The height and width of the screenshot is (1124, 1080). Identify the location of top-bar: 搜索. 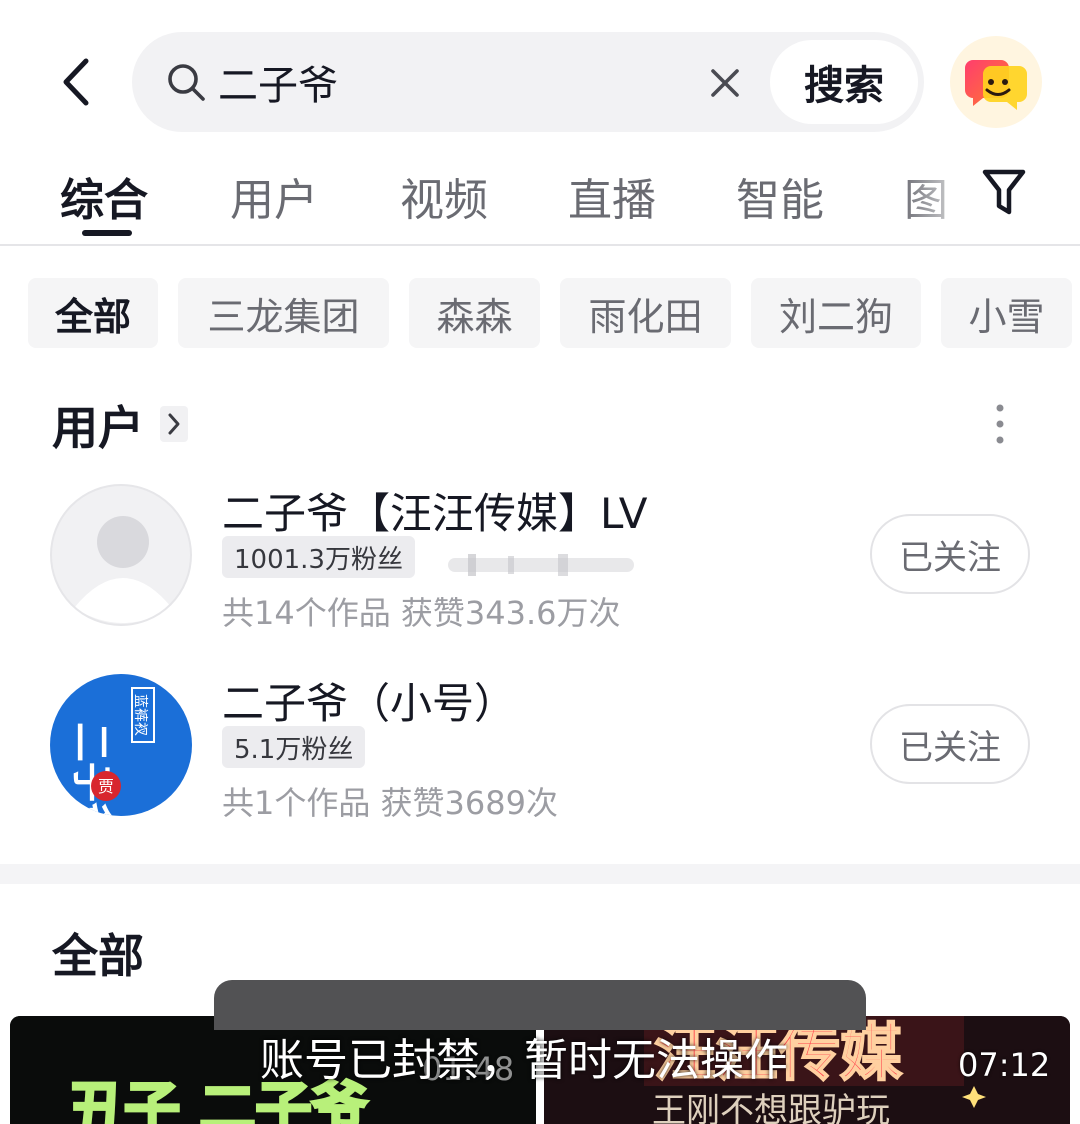
(540, 75).